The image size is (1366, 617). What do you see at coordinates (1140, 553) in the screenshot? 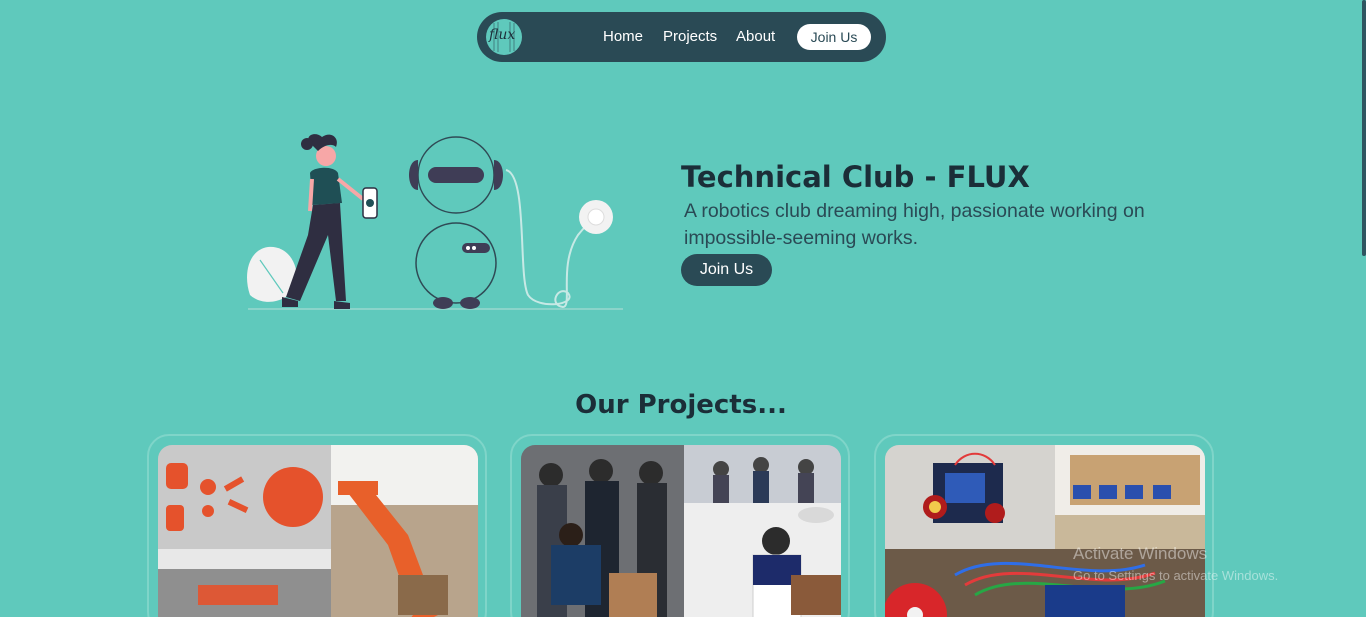
I see `activation-watermark-title: Activate Windows` at bounding box center [1140, 553].